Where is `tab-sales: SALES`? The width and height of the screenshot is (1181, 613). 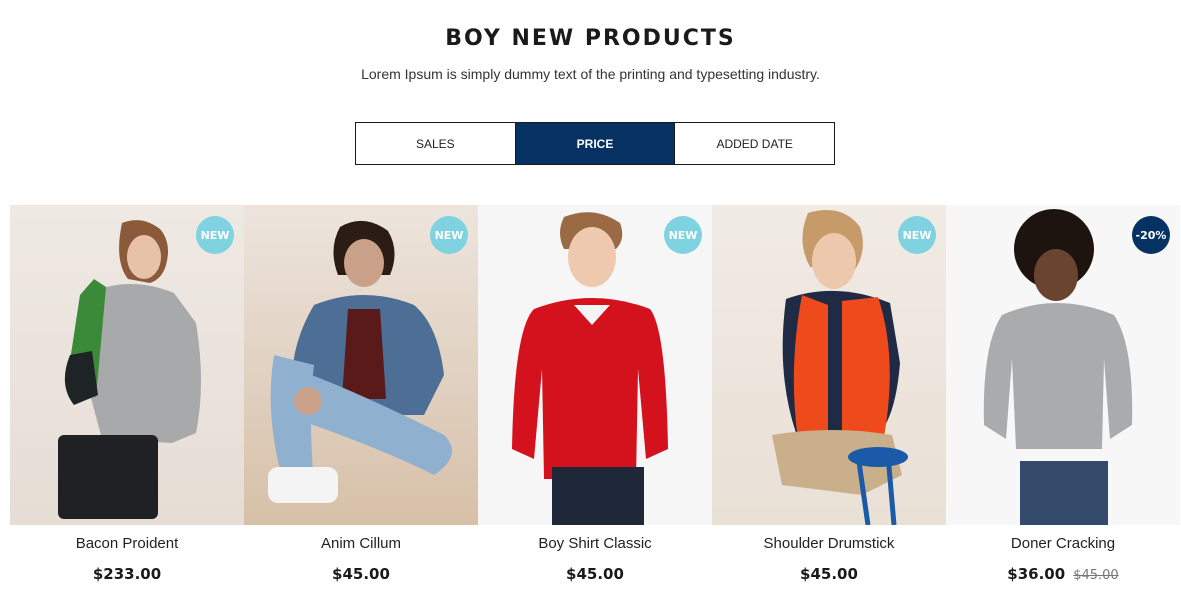 tab-sales: SALES is located at coordinates (435, 143).